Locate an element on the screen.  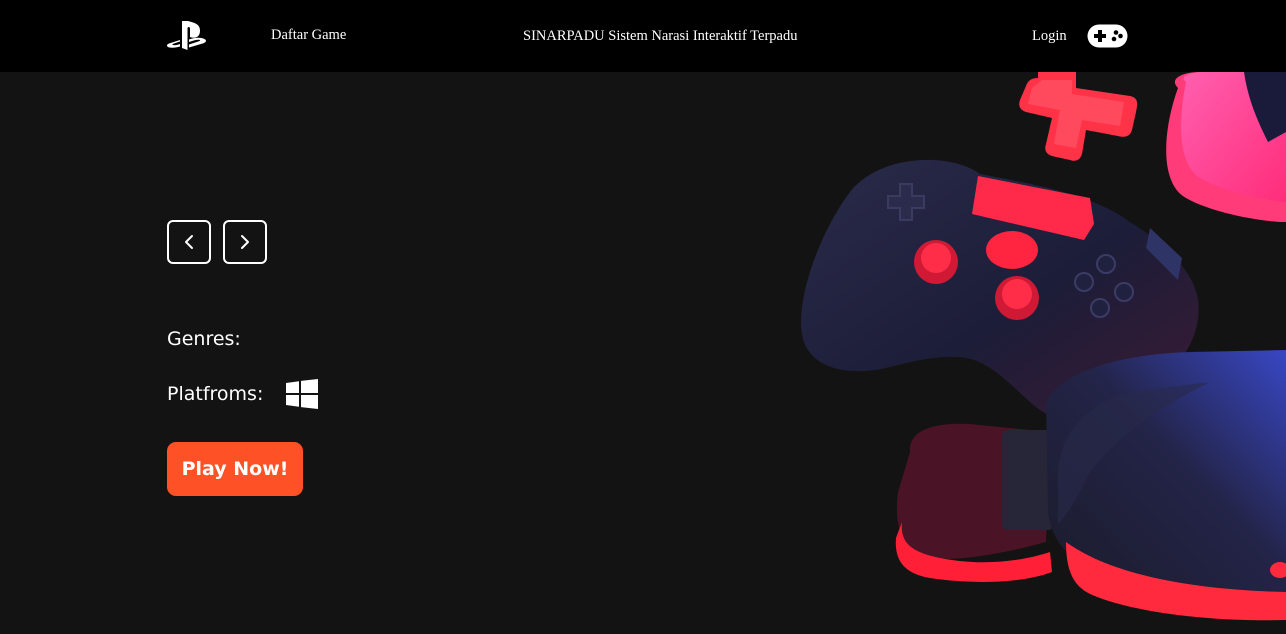
gamepad-icon is located at coordinates (1107, 36).